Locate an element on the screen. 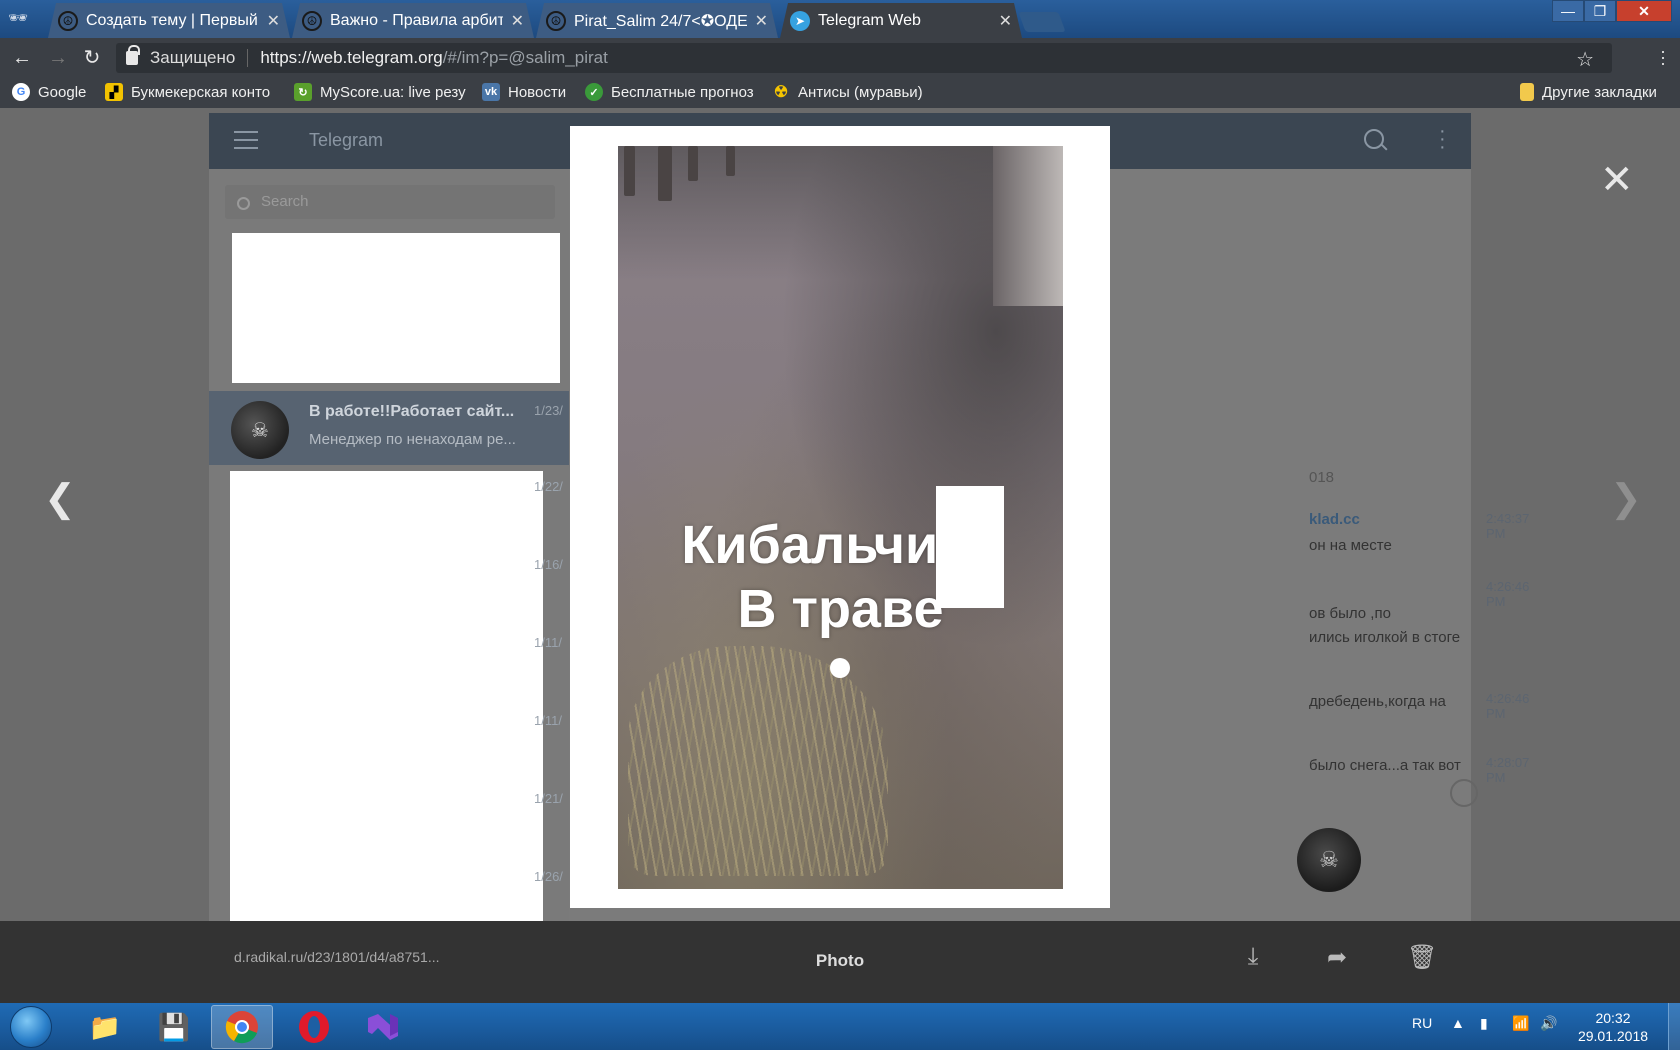 The height and width of the screenshot is (1050, 1680). tab-pirat-salim: ☮ Pirat_Salim 24/7<✪ОДЕС ✕ is located at coordinates (657, 20).